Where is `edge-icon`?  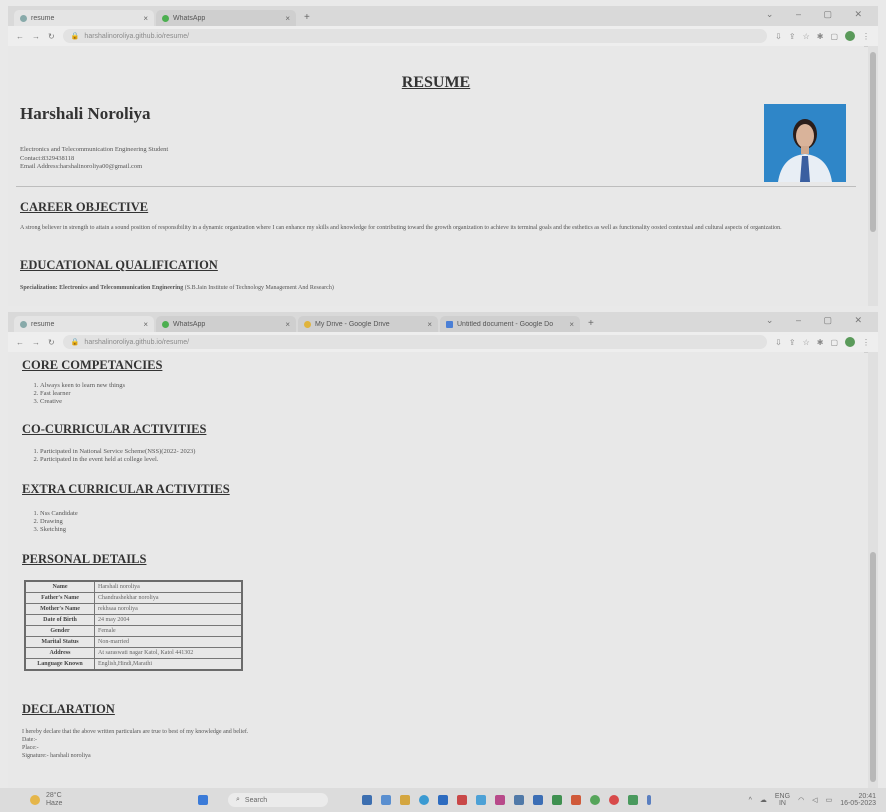 edge-icon is located at coordinates (424, 800).